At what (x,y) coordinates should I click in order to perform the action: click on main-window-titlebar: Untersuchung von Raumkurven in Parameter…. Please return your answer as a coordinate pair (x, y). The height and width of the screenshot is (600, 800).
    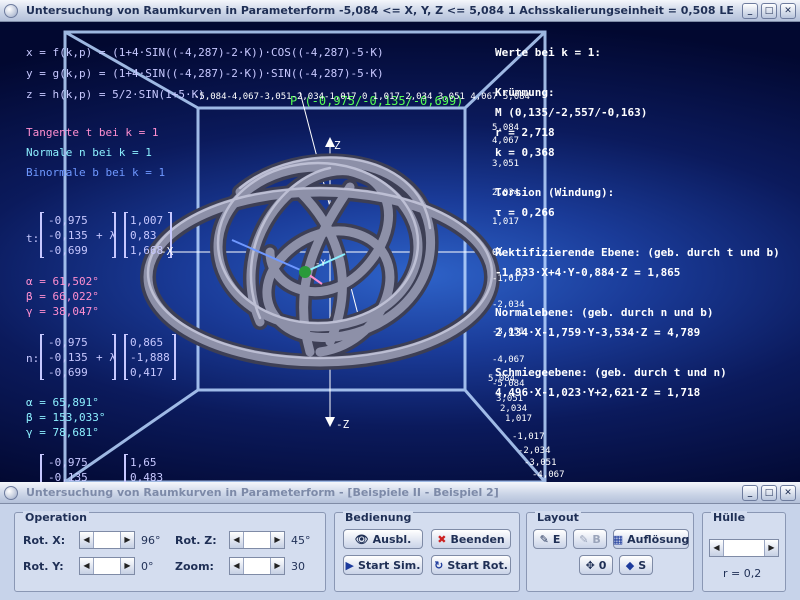
    Looking at the image, I should click on (400, 11).